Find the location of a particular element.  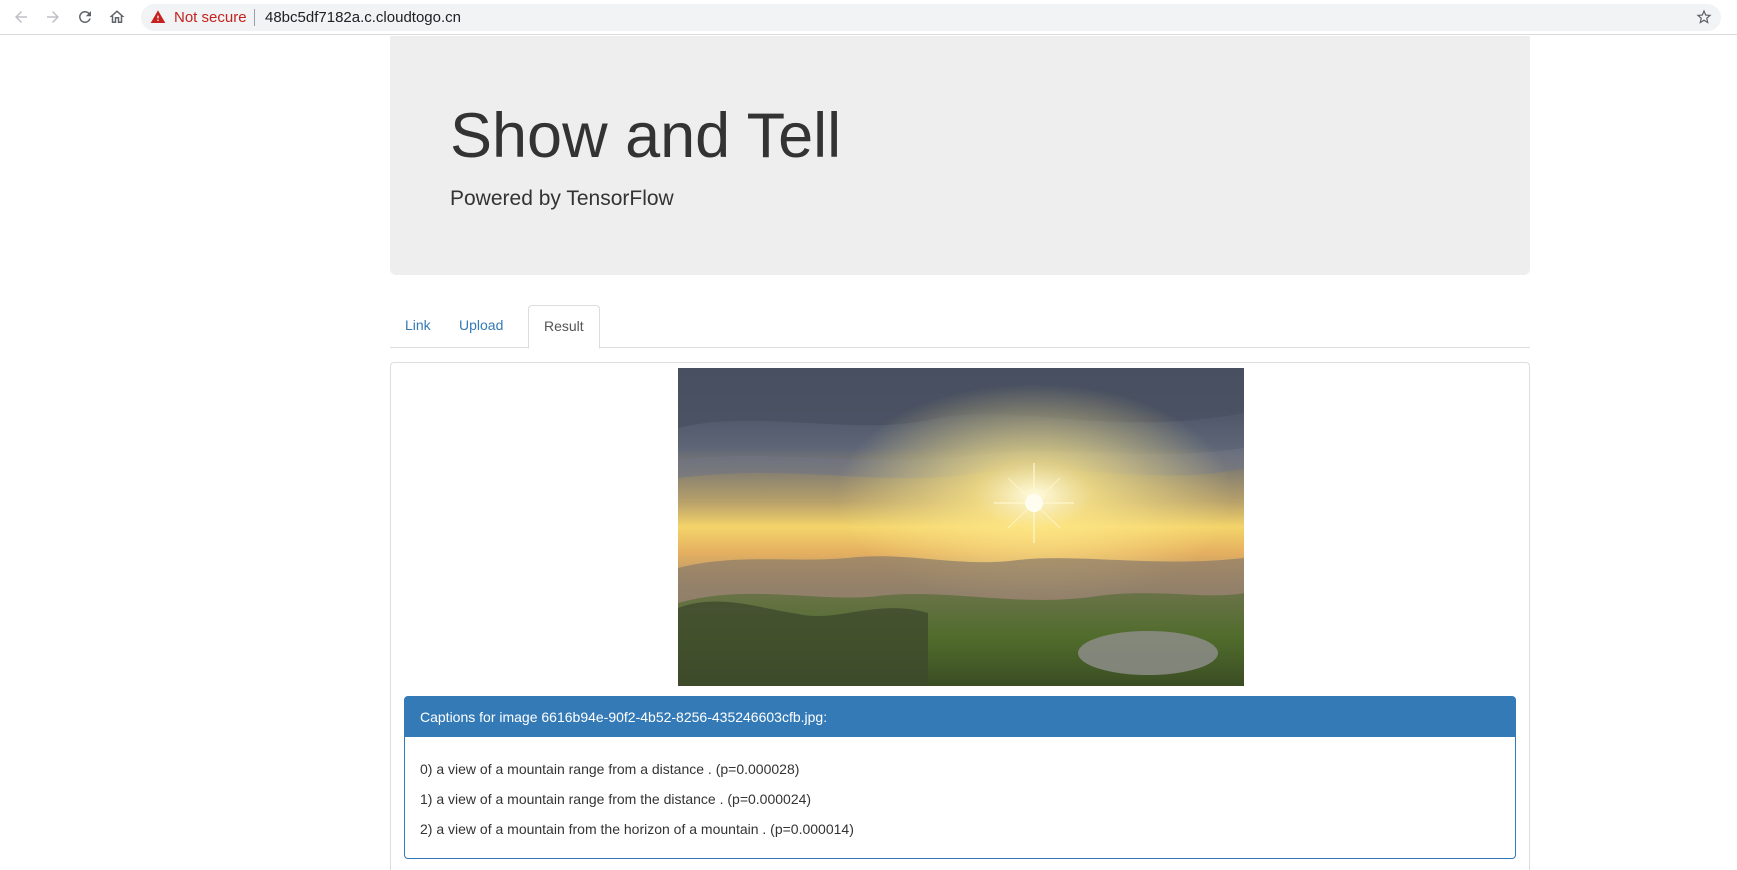

url-text: 48bc5df7182a.c.cloudtogo.cn is located at coordinates (363, 17).